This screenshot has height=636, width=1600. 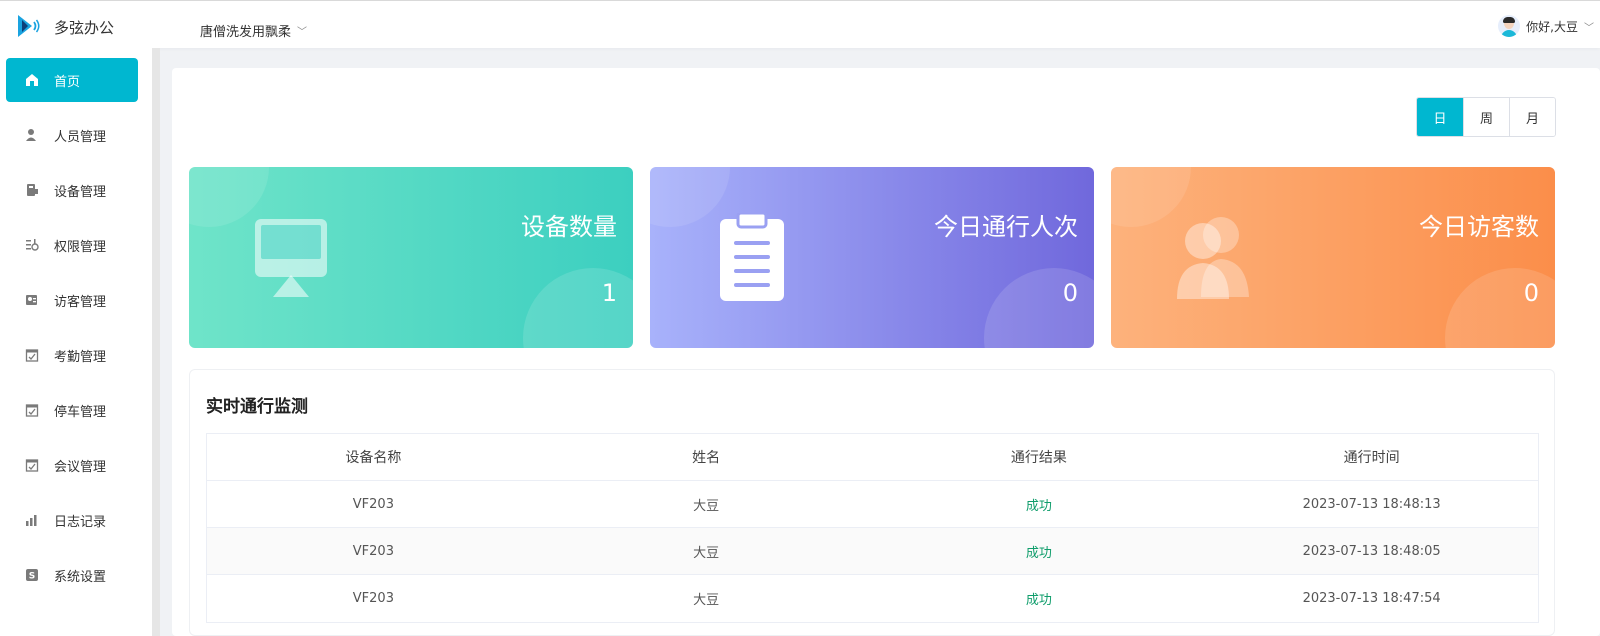 What do you see at coordinates (156, 342) in the screenshot?
I see `sidebar-scrollbar` at bounding box center [156, 342].